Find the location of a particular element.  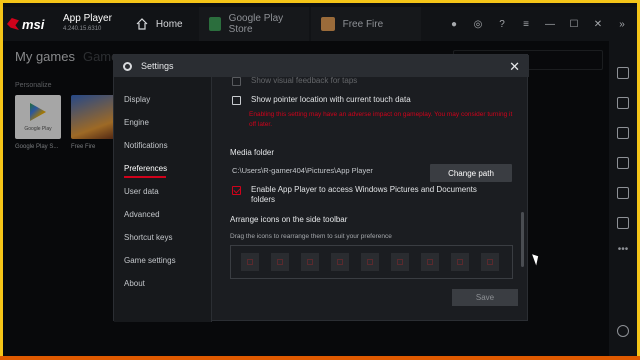

toolbar-icon-arranger is located at coordinates (371, 262).